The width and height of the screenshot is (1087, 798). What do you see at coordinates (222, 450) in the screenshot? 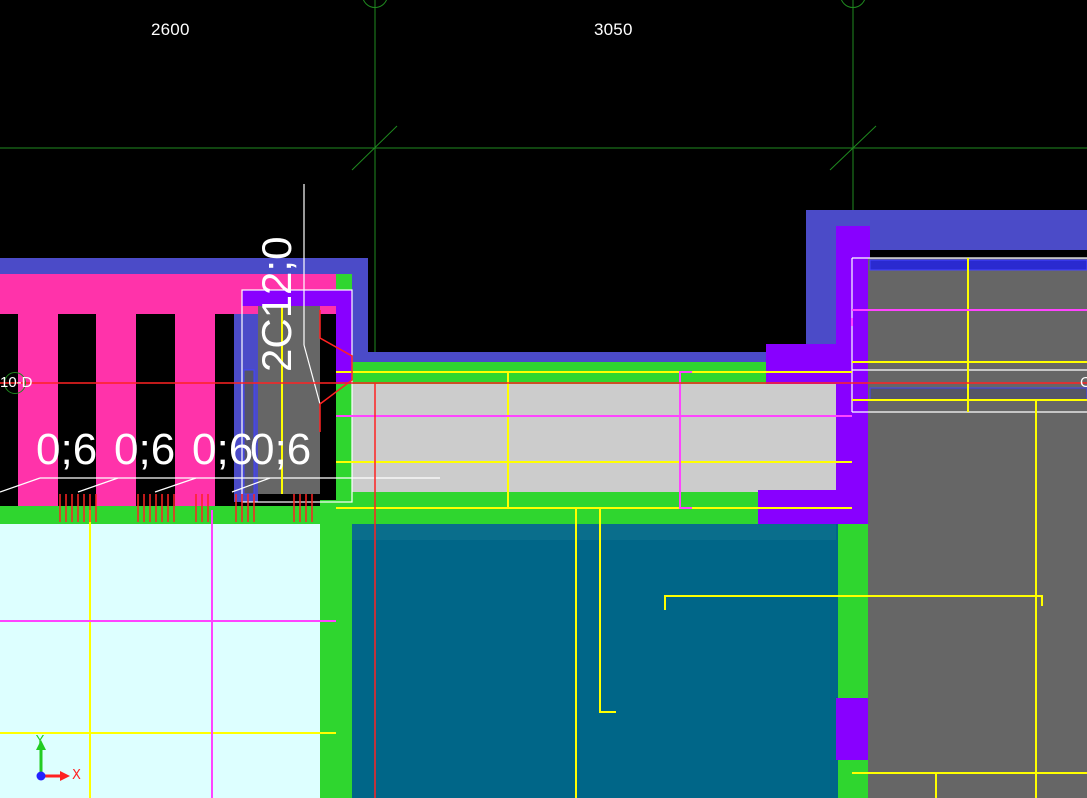
I see `rebar-label-3: 0;6` at bounding box center [222, 450].